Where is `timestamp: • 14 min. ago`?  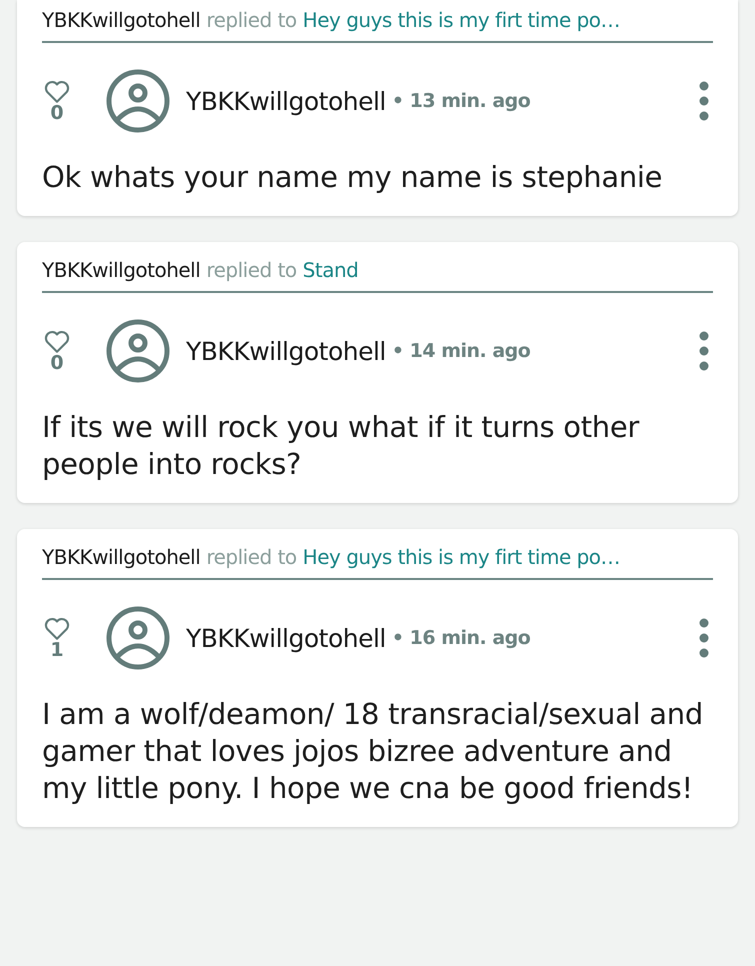 timestamp: • 14 min. ago is located at coordinates (461, 351).